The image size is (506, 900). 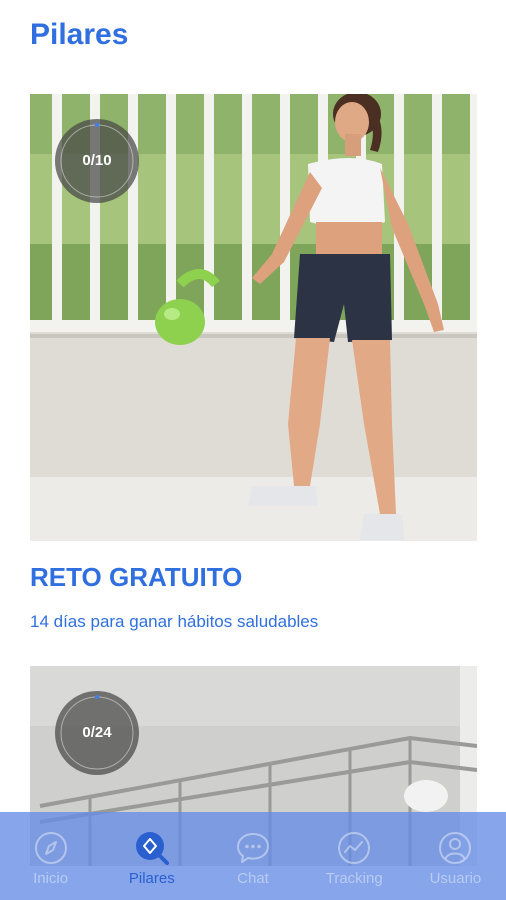 What do you see at coordinates (253, 848) in the screenshot?
I see `chat-icon` at bounding box center [253, 848].